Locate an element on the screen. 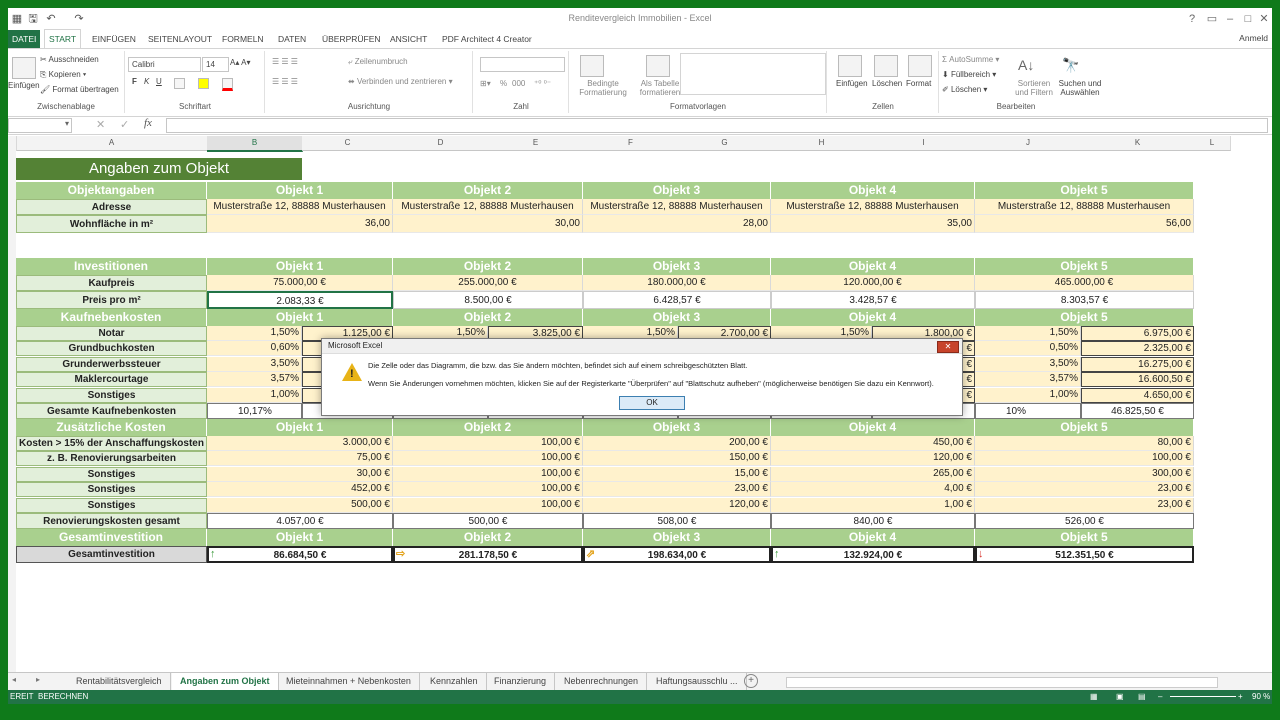 The image size is (1280, 720). page-layout-icon: ▣ is located at coordinates (1120, 697).